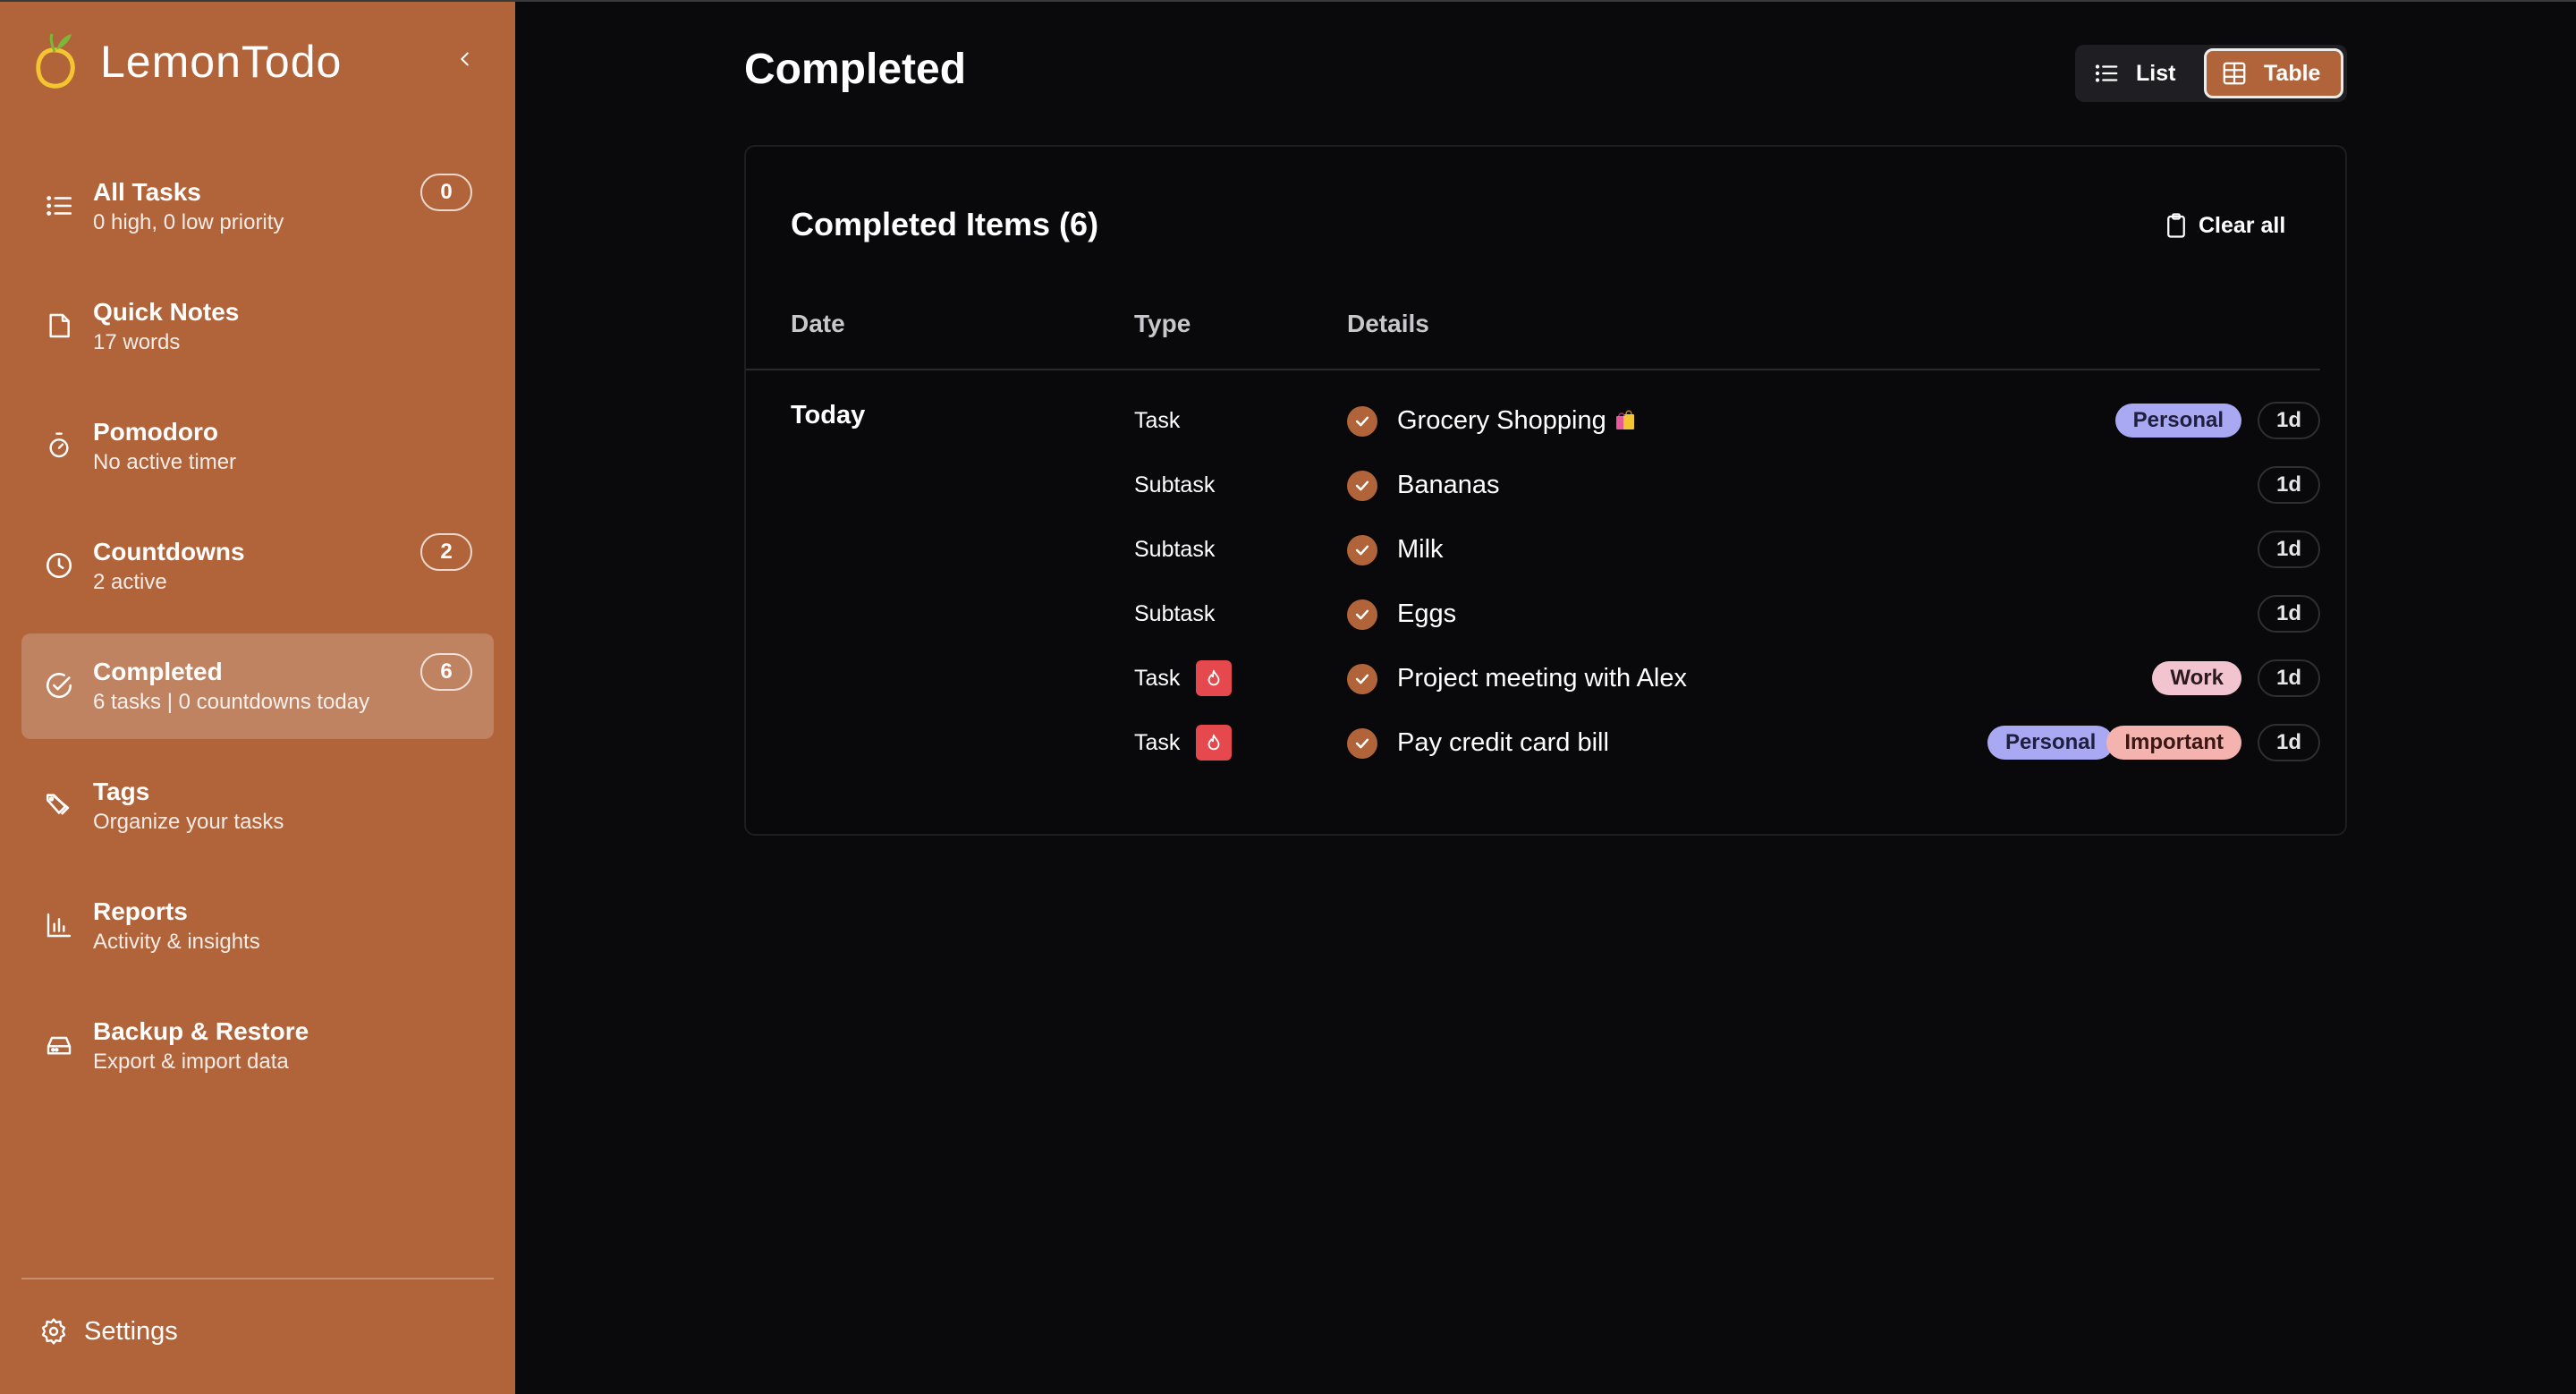 The height and width of the screenshot is (1394, 2576). I want to click on brand: LemonTodo, so click(187, 61).